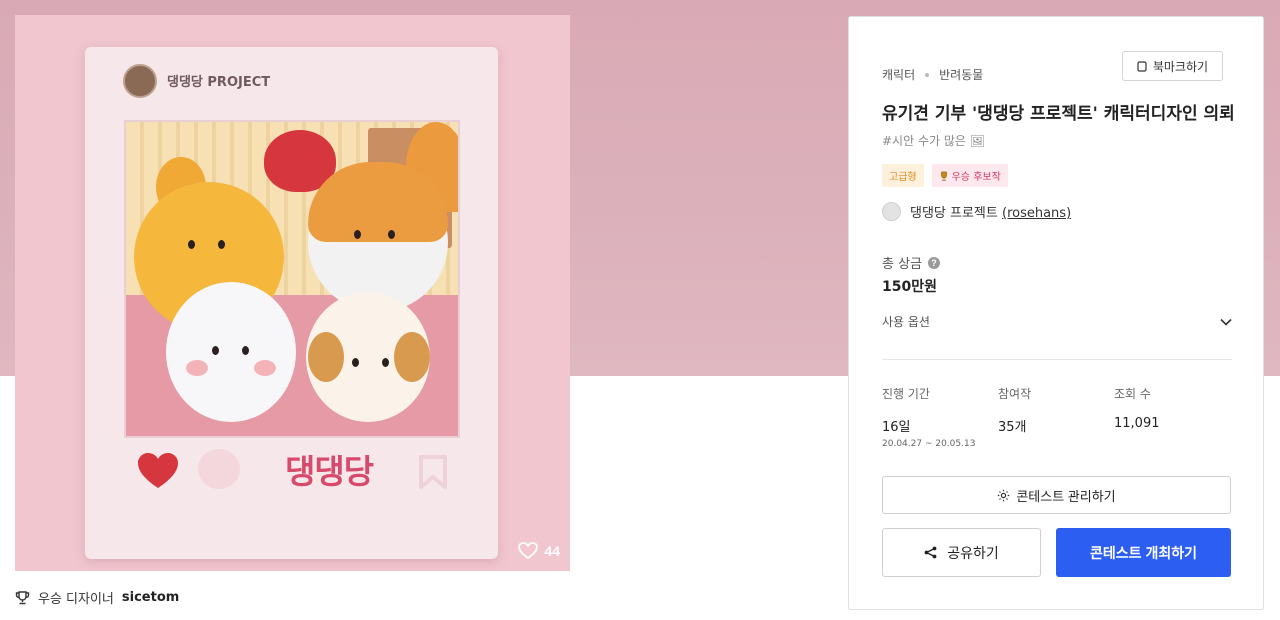  I want to click on share-button: 공유하기, so click(961, 552).